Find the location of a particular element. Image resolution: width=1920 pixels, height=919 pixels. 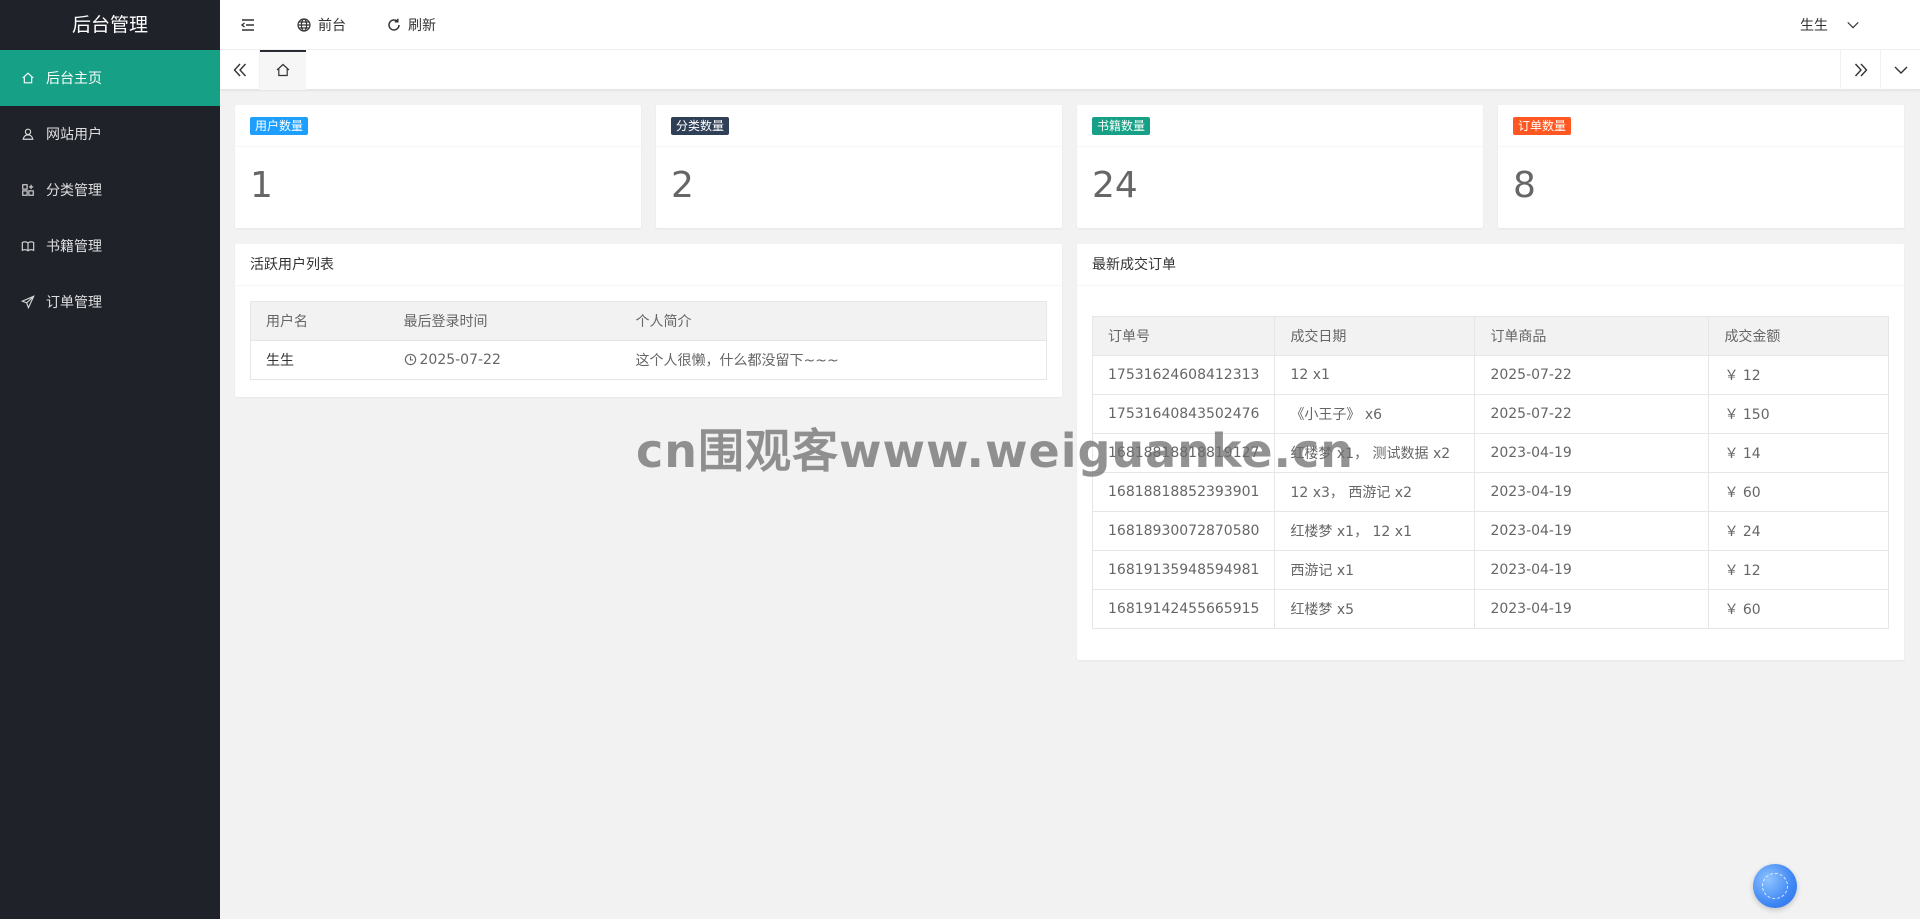

column-header: 成交金额 is located at coordinates (1798, 336).